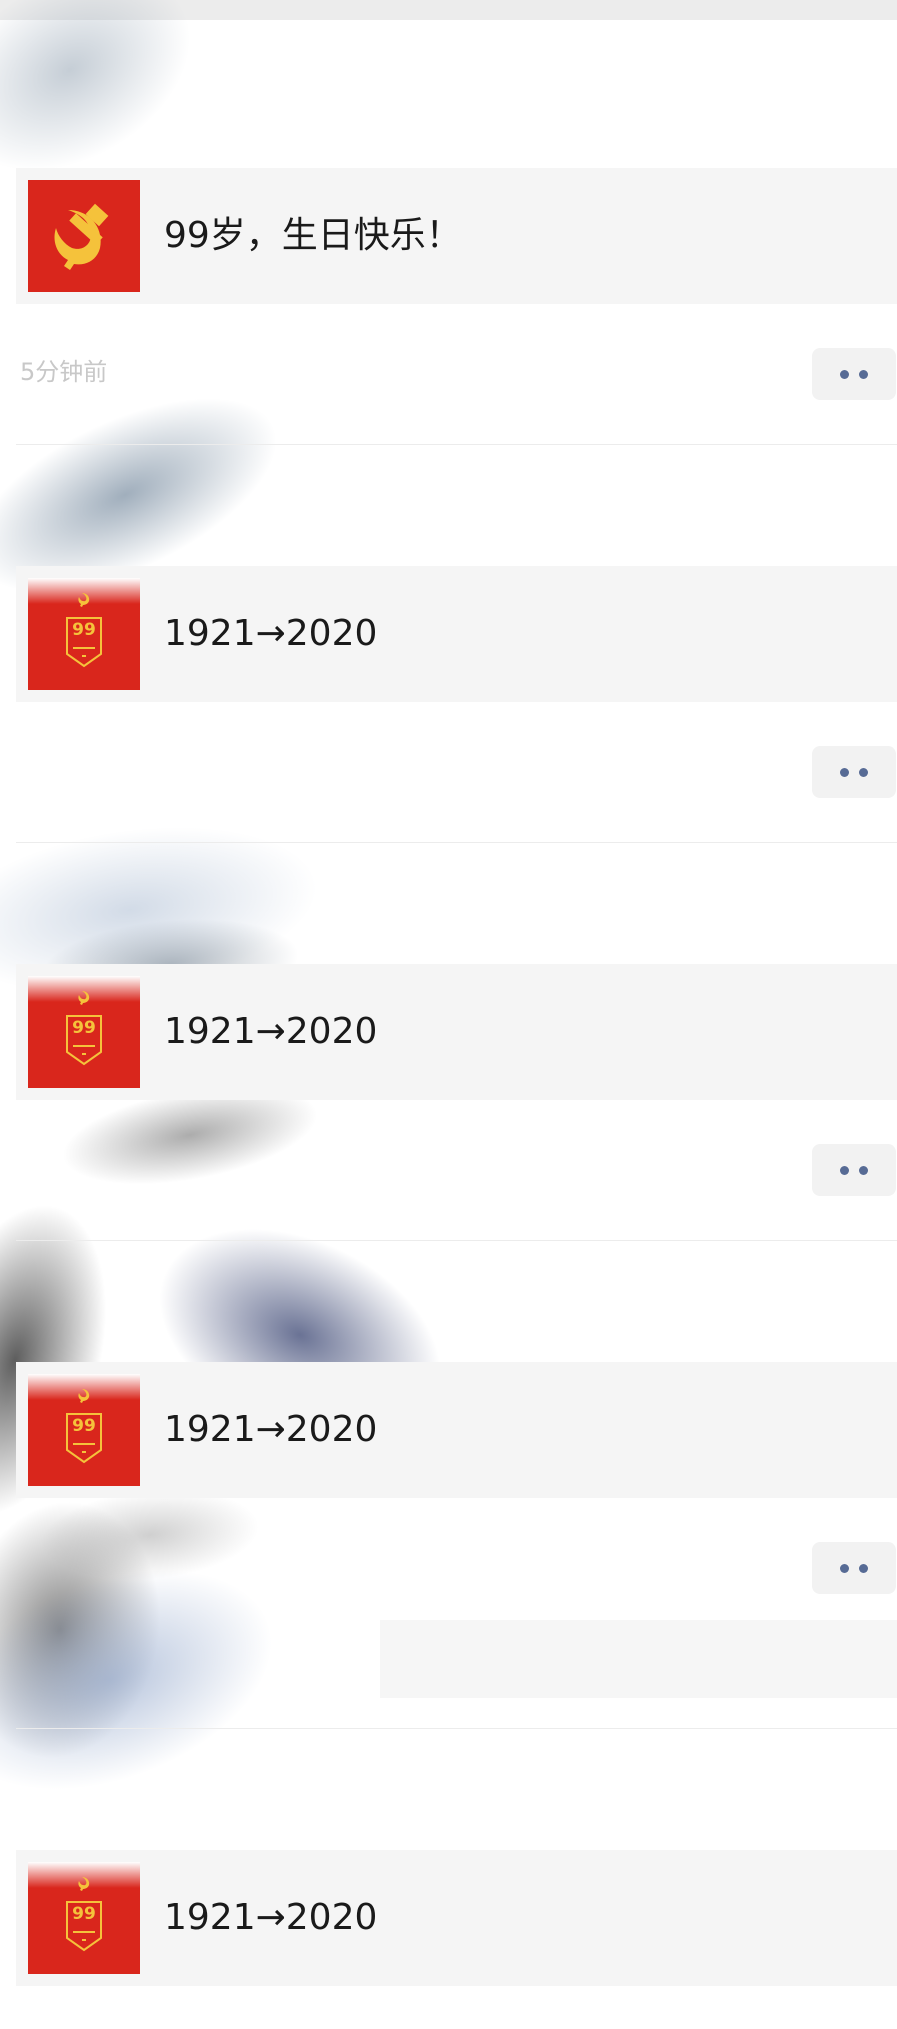 The width and height of the screenshot is (897, 2029). What do you see at coordinates (64, 372) in the screenshot?
I see `post-timestamp: 5分钟前` at bounding box center [64, 372].